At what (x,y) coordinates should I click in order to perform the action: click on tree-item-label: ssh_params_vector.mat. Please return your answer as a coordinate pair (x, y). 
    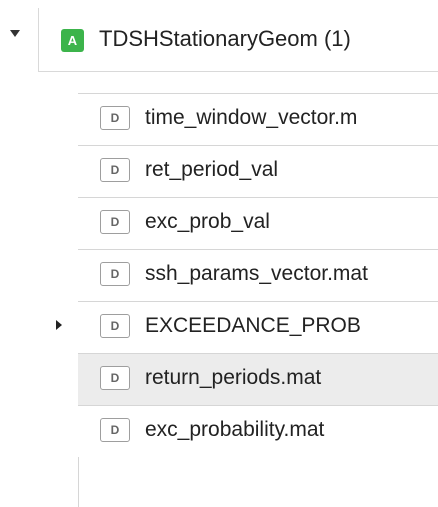
    Looking at the image, I should click on (256, 273).